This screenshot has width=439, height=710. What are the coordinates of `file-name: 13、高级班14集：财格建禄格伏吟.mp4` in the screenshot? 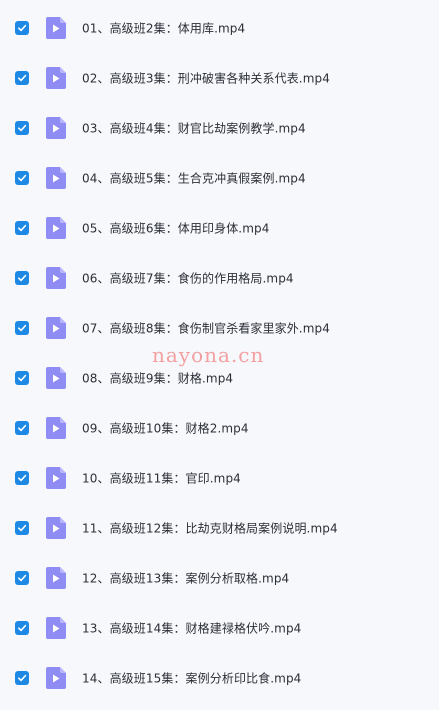 It's located at (192, 628).